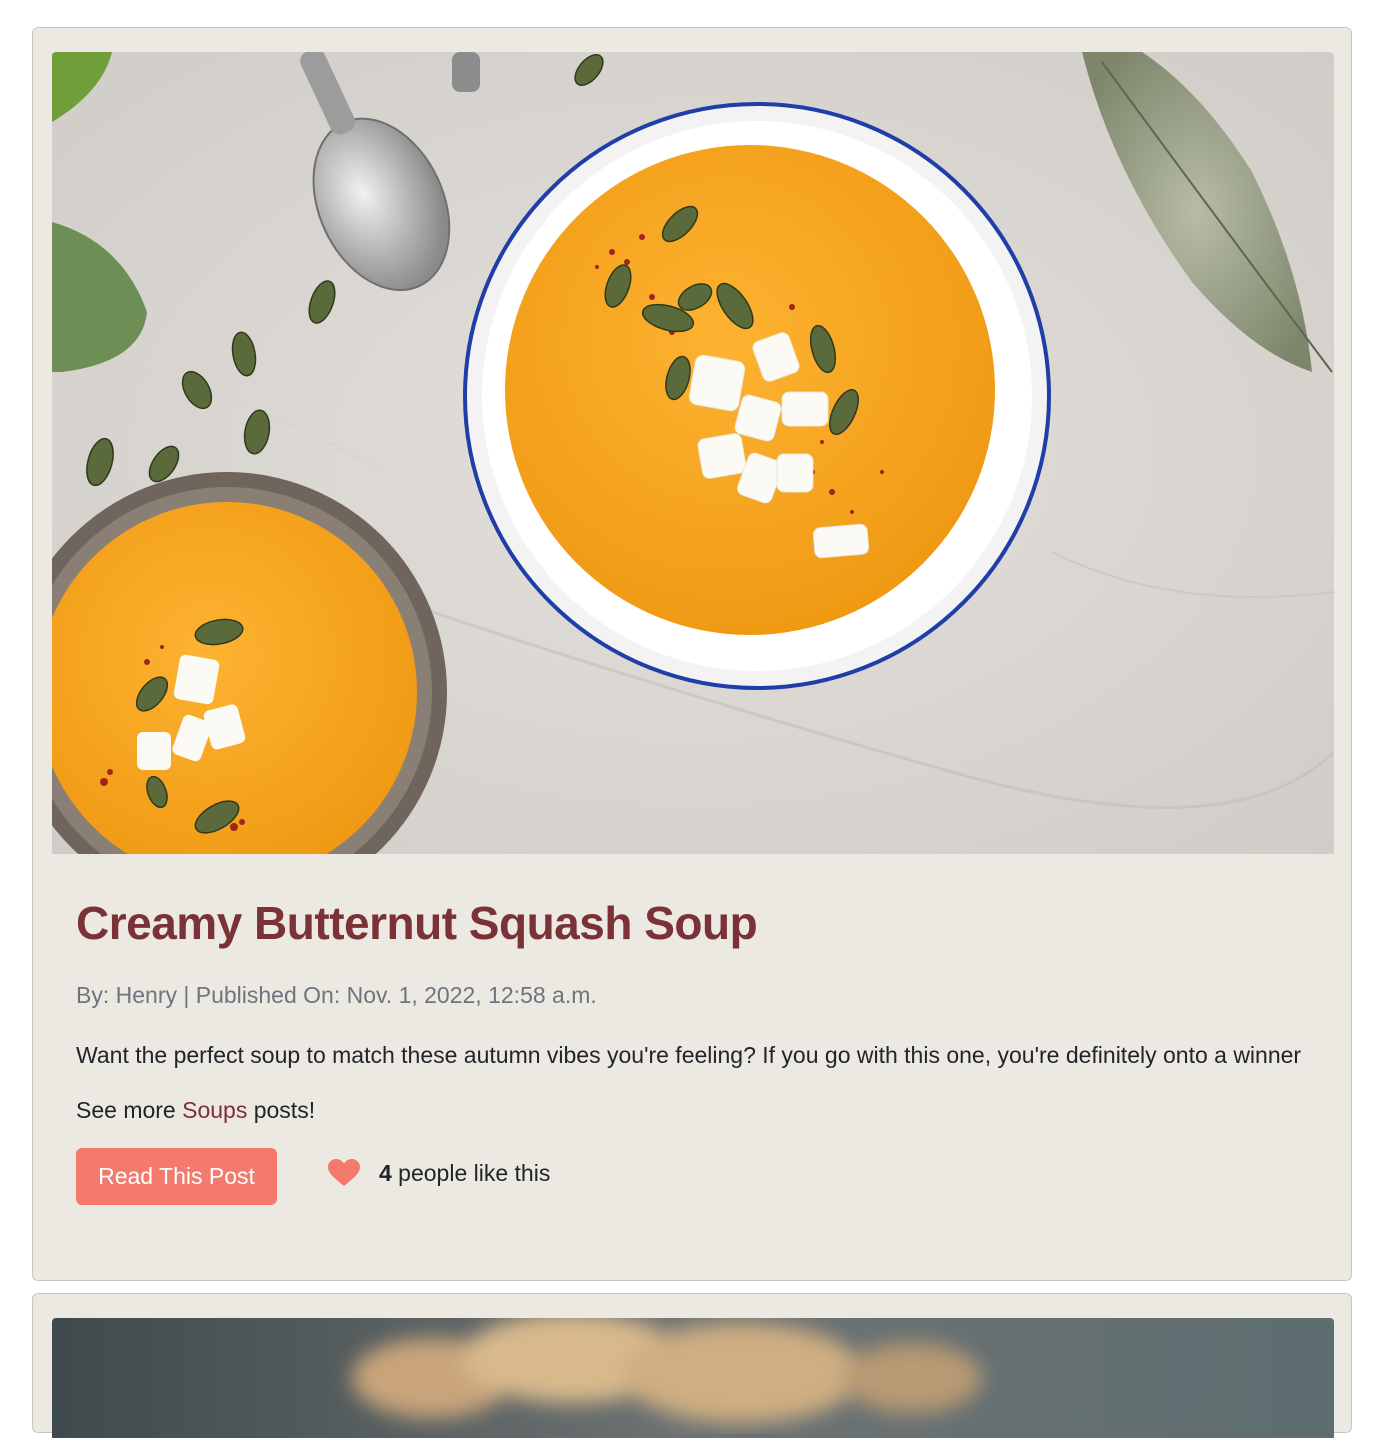 The height and width of the screenshot is (1438, 1386). Describe the element at coordinates (693, 1110) in the screenshot. I see `see-more-text: See more Soups posts!` at that location.